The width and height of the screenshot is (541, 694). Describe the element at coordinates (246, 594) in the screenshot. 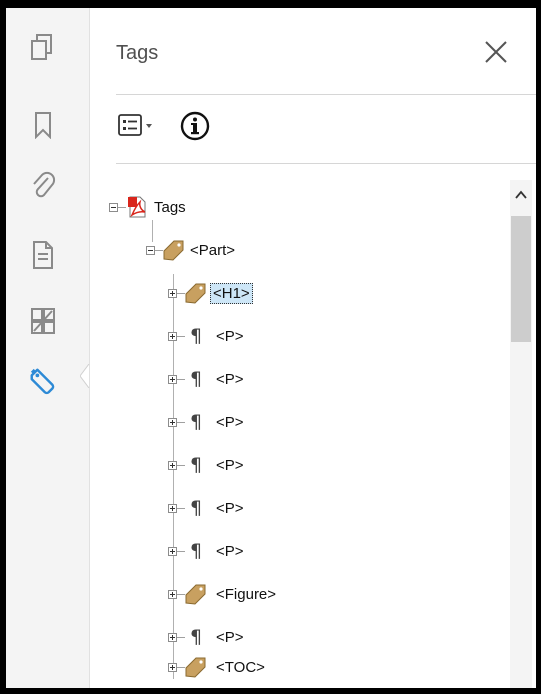

I see `tree-node-label: <Figure>` at that location.